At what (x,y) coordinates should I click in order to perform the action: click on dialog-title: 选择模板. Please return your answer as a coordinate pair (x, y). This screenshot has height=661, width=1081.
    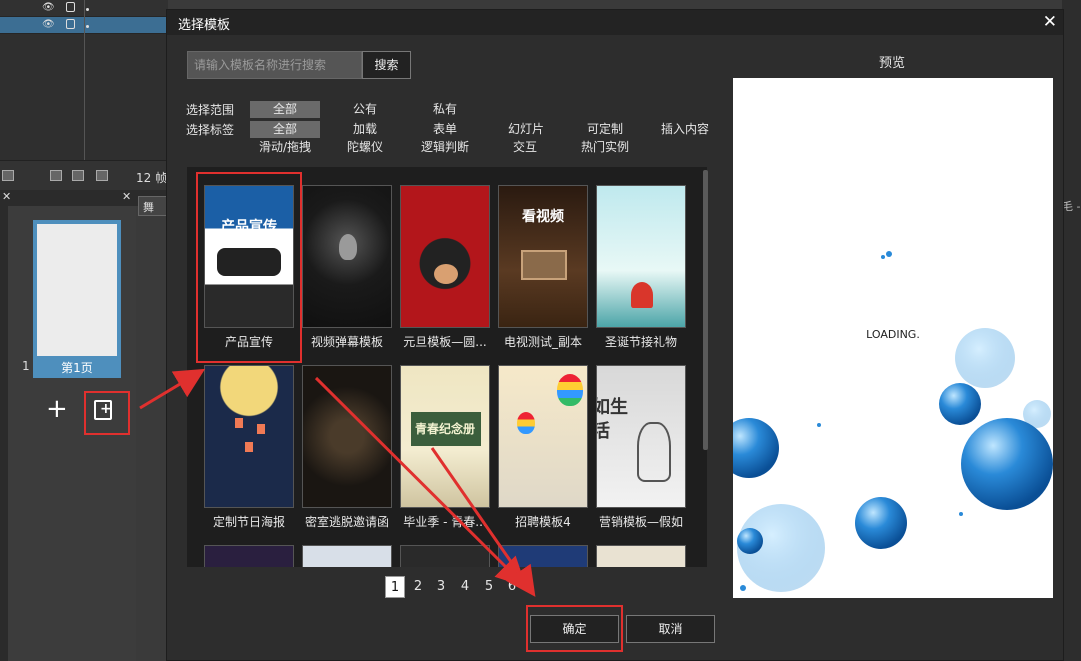
    Looking at the image, I should click on (204, 25).